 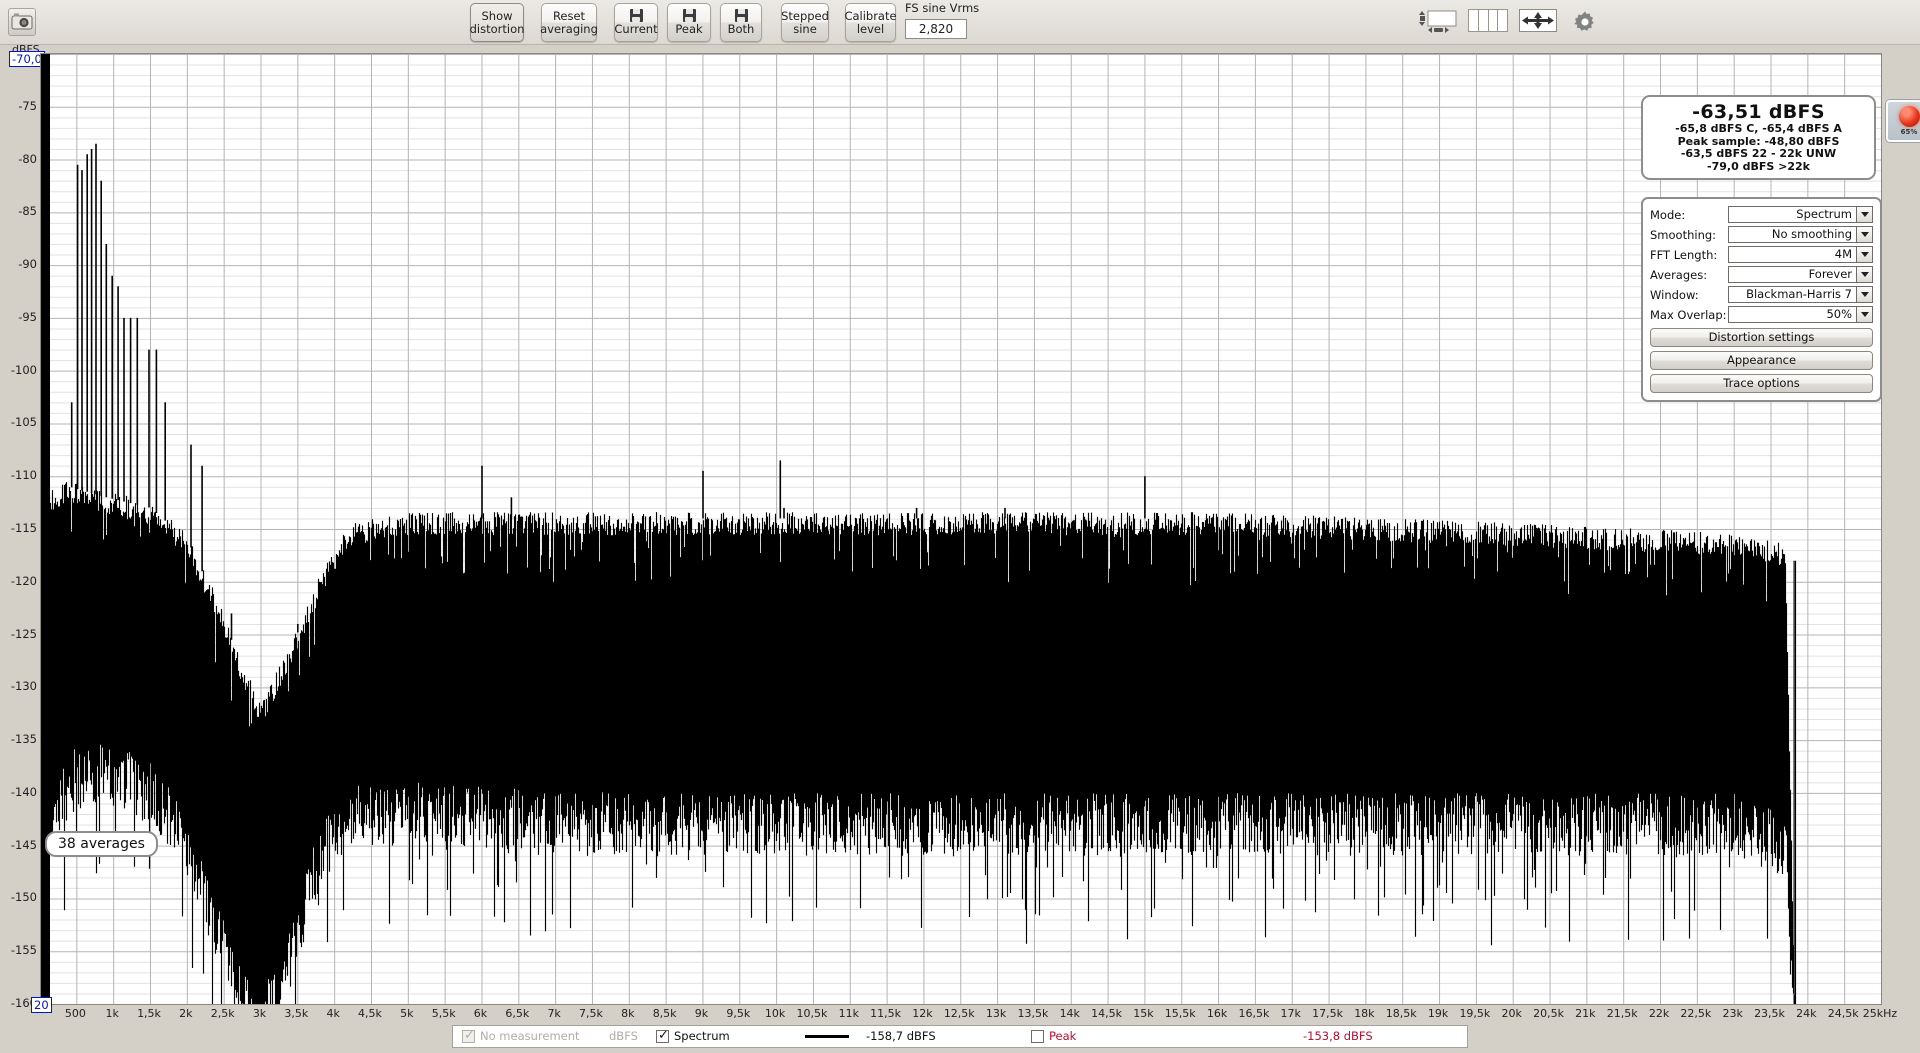 What do you see at coordinates (1792, 234) in the screenshot?
I see `smoothing-value: No smoothing` at bounding box center [1792, 234].